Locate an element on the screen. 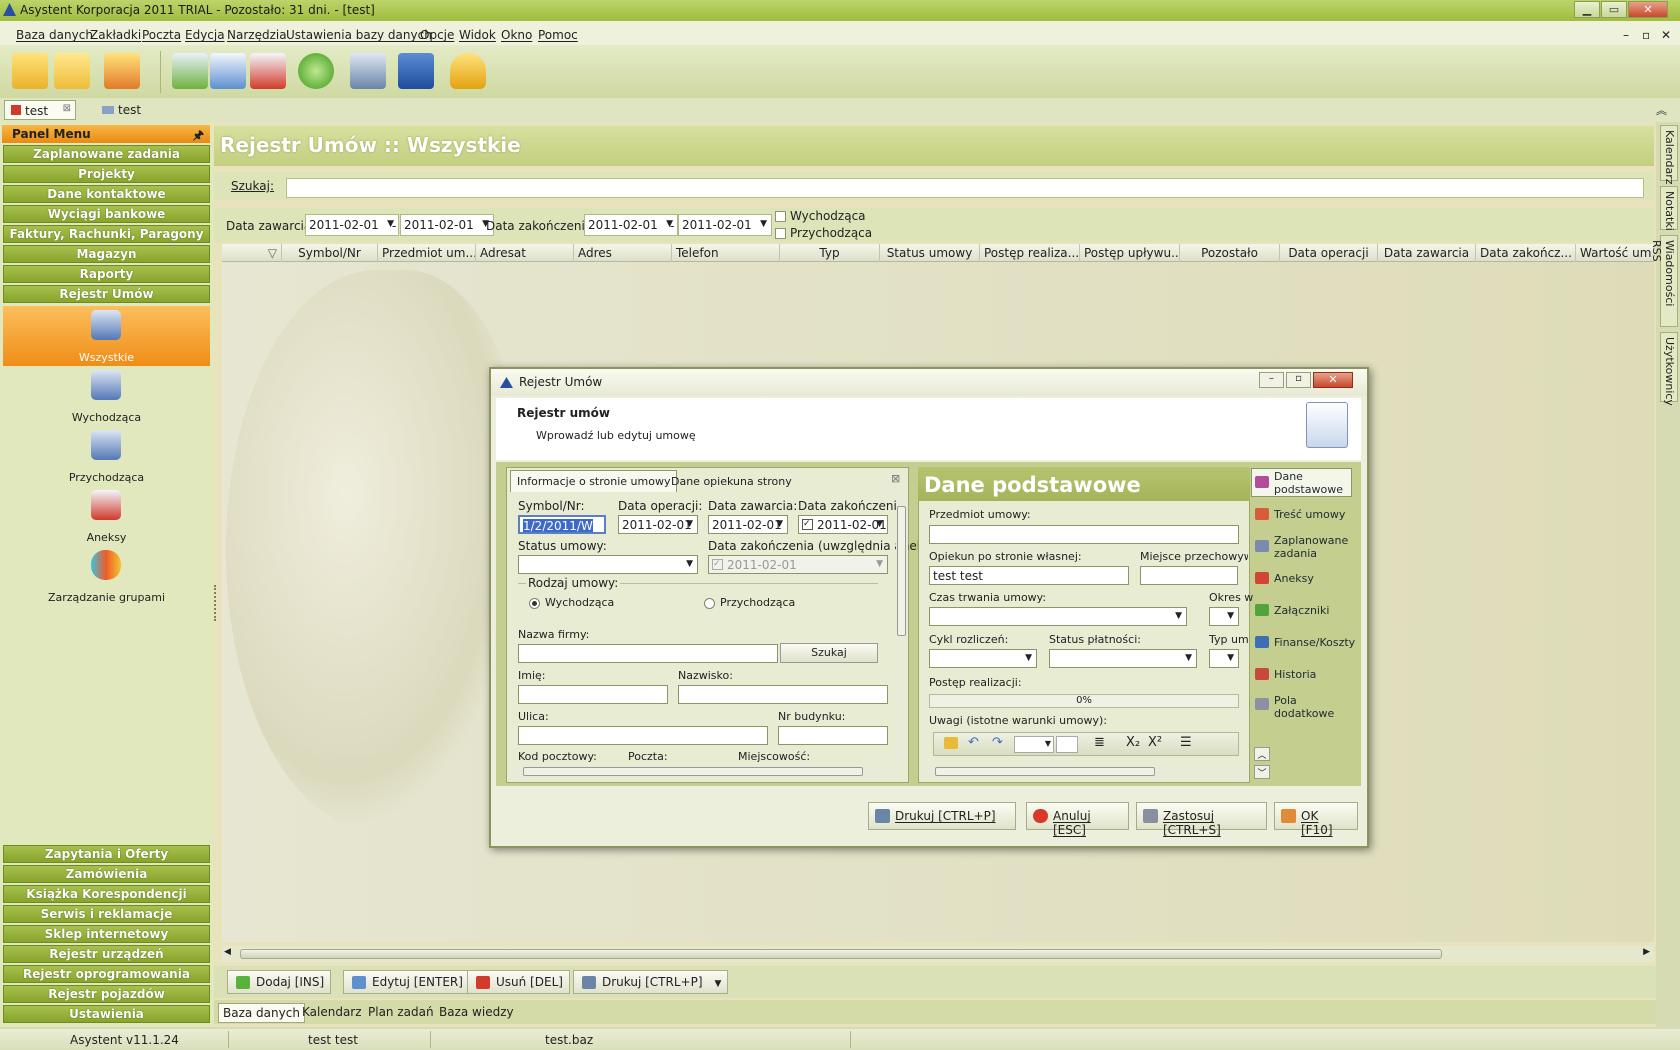  align-justify-icon: ≣ is located at coordinates (1099, 742).